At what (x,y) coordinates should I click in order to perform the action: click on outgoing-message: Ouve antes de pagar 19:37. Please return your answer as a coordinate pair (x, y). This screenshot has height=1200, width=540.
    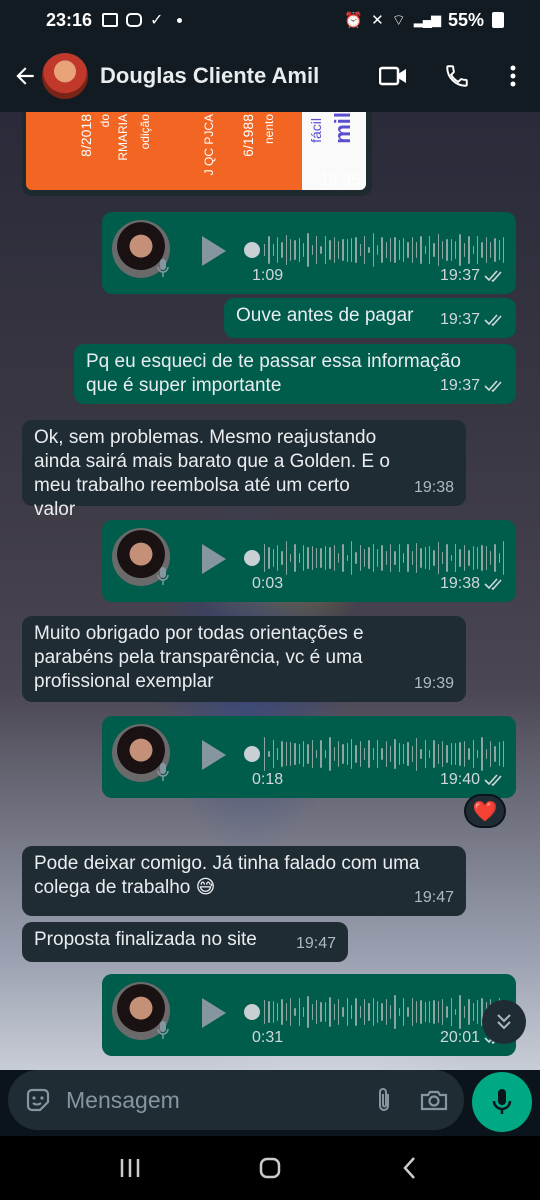
    Looking at the image, I should click on (370, 318).